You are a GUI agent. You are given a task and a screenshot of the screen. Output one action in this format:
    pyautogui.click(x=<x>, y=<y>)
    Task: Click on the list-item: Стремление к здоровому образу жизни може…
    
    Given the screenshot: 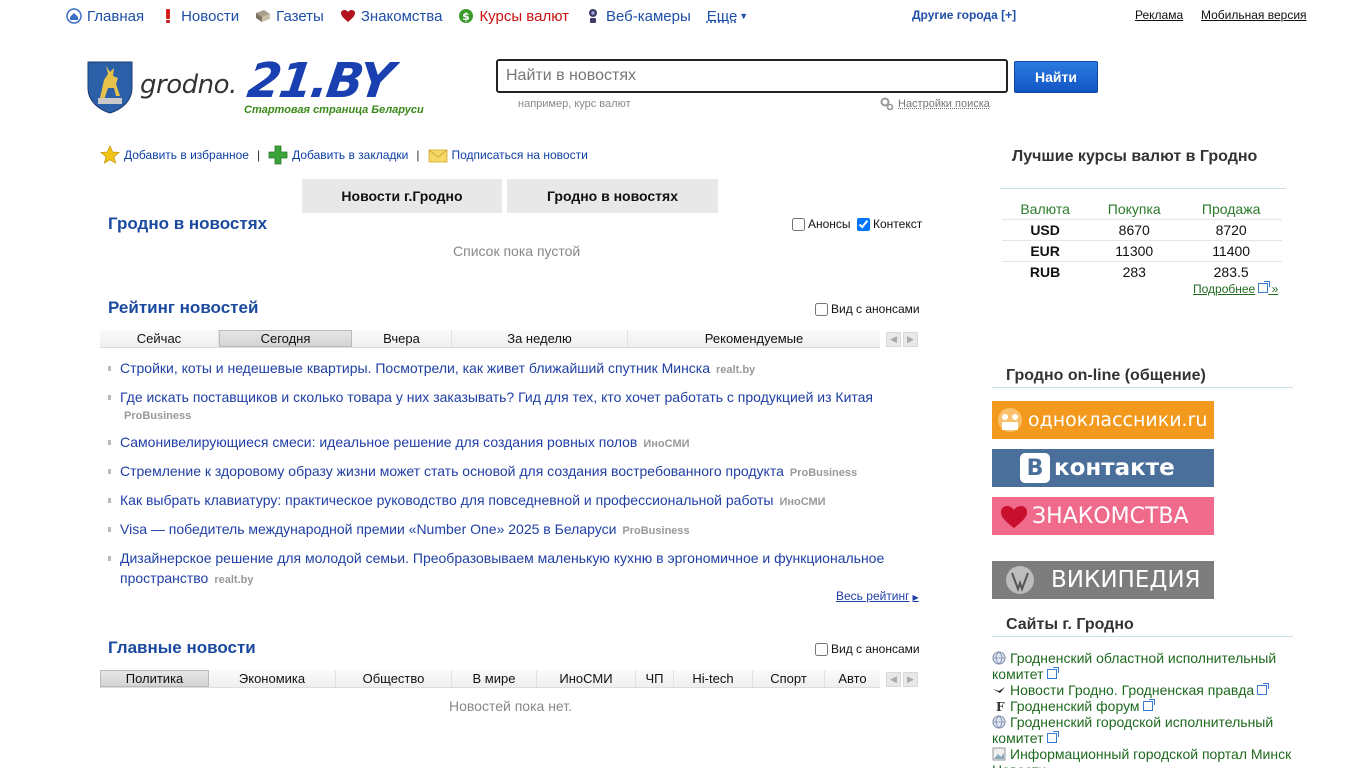 What is the action you would take?
    pyautogui.click(x=506, y=472)
    